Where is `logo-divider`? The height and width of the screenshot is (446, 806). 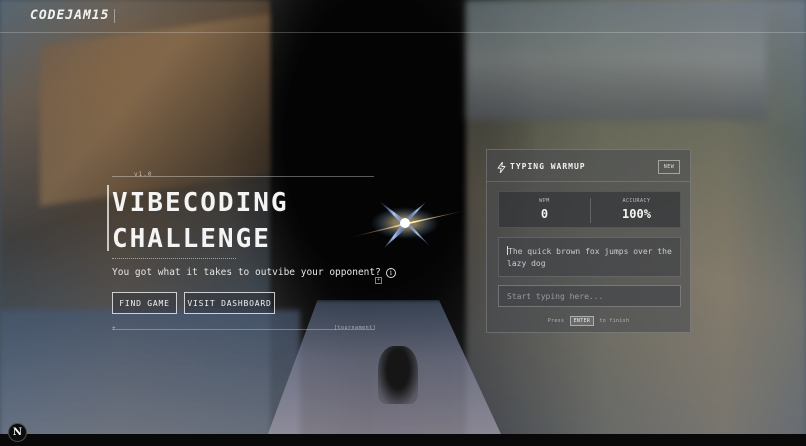 logo-divider is located at coordinates (114, 16).